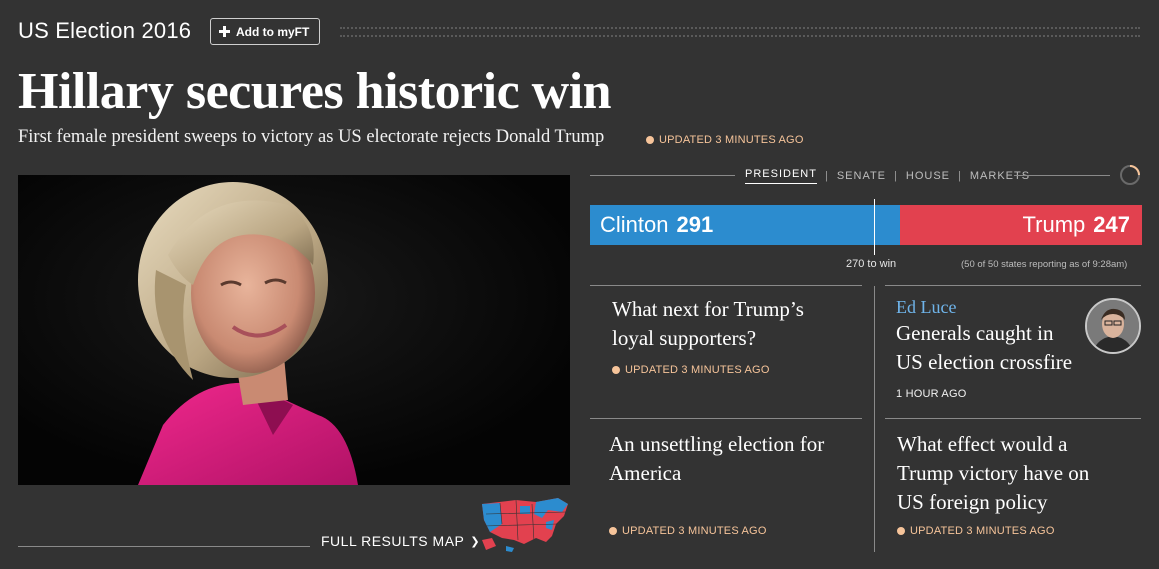  Describe the element at coordinates (874, 227) in the screenshot. I see `threshold-marker` at that location.